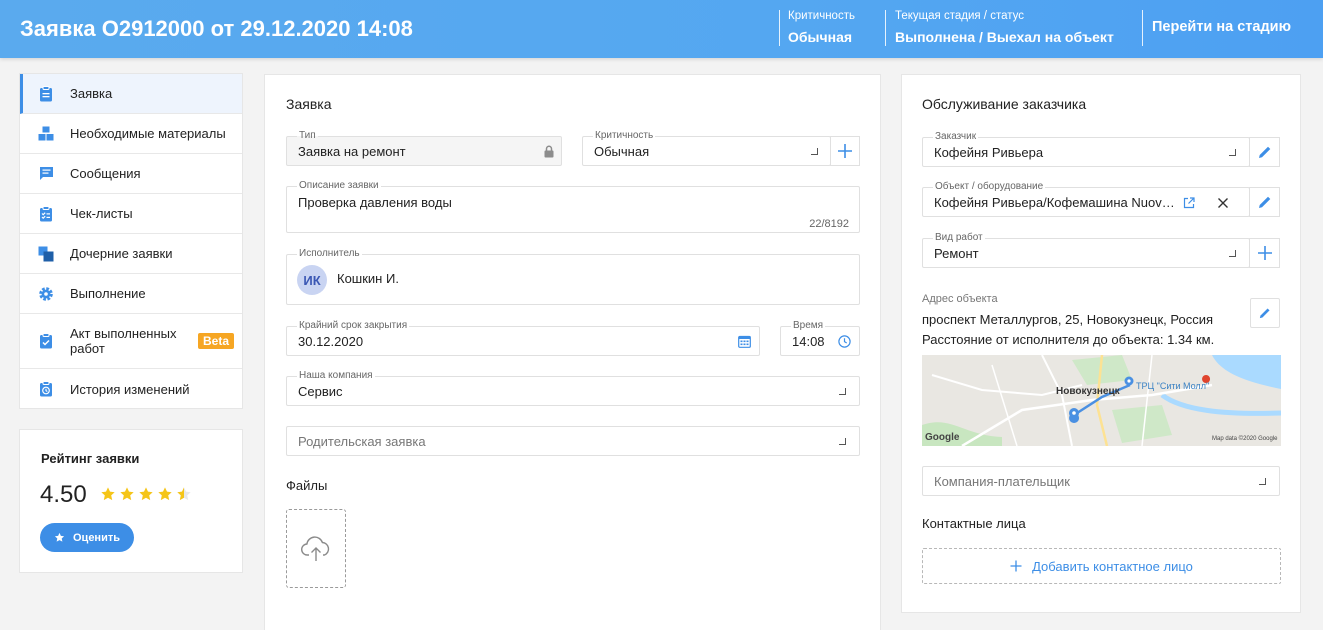  What do you see at coordinates (1245, 439) in the screenshot?
I see `map-attribution: Map data ©2020 Google` at bounding box center [1245, 439].